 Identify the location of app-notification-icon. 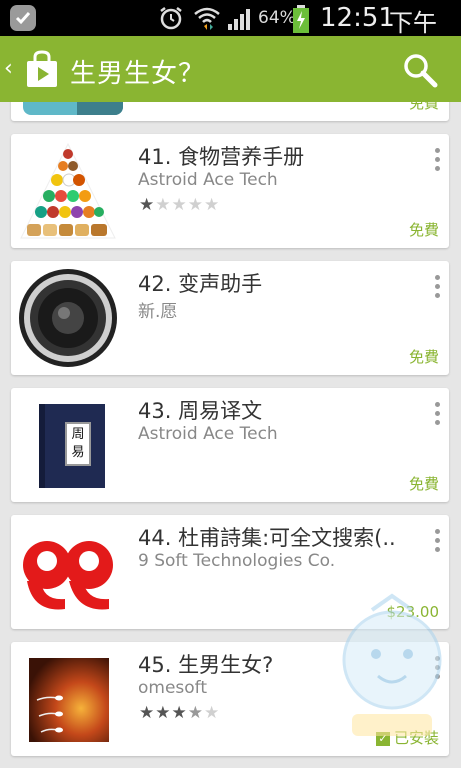
(23, 18).